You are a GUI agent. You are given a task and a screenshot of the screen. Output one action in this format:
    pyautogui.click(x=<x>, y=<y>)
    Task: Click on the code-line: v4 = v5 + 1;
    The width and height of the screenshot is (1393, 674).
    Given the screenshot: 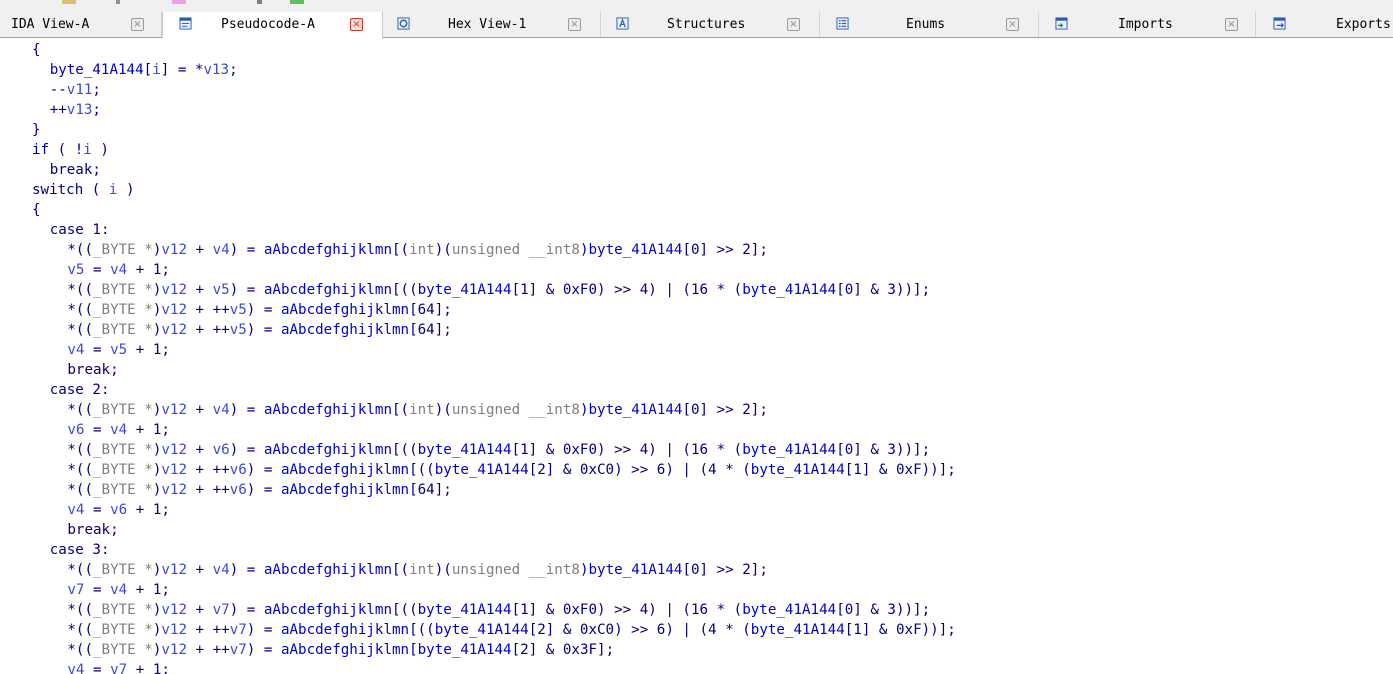 What is the action you would take?
    pyautogui.click(x=118, y=350)
    